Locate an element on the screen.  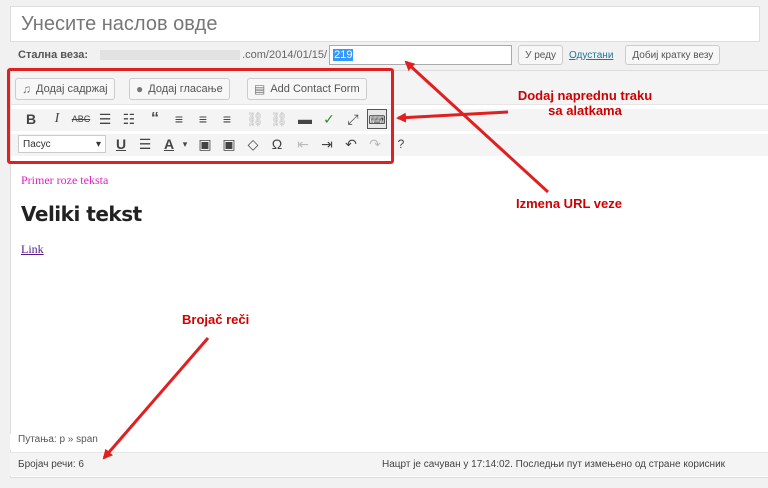
toolbar-annotation-line1: Dodaj naprednu traku is located at coordinates (585, 95).